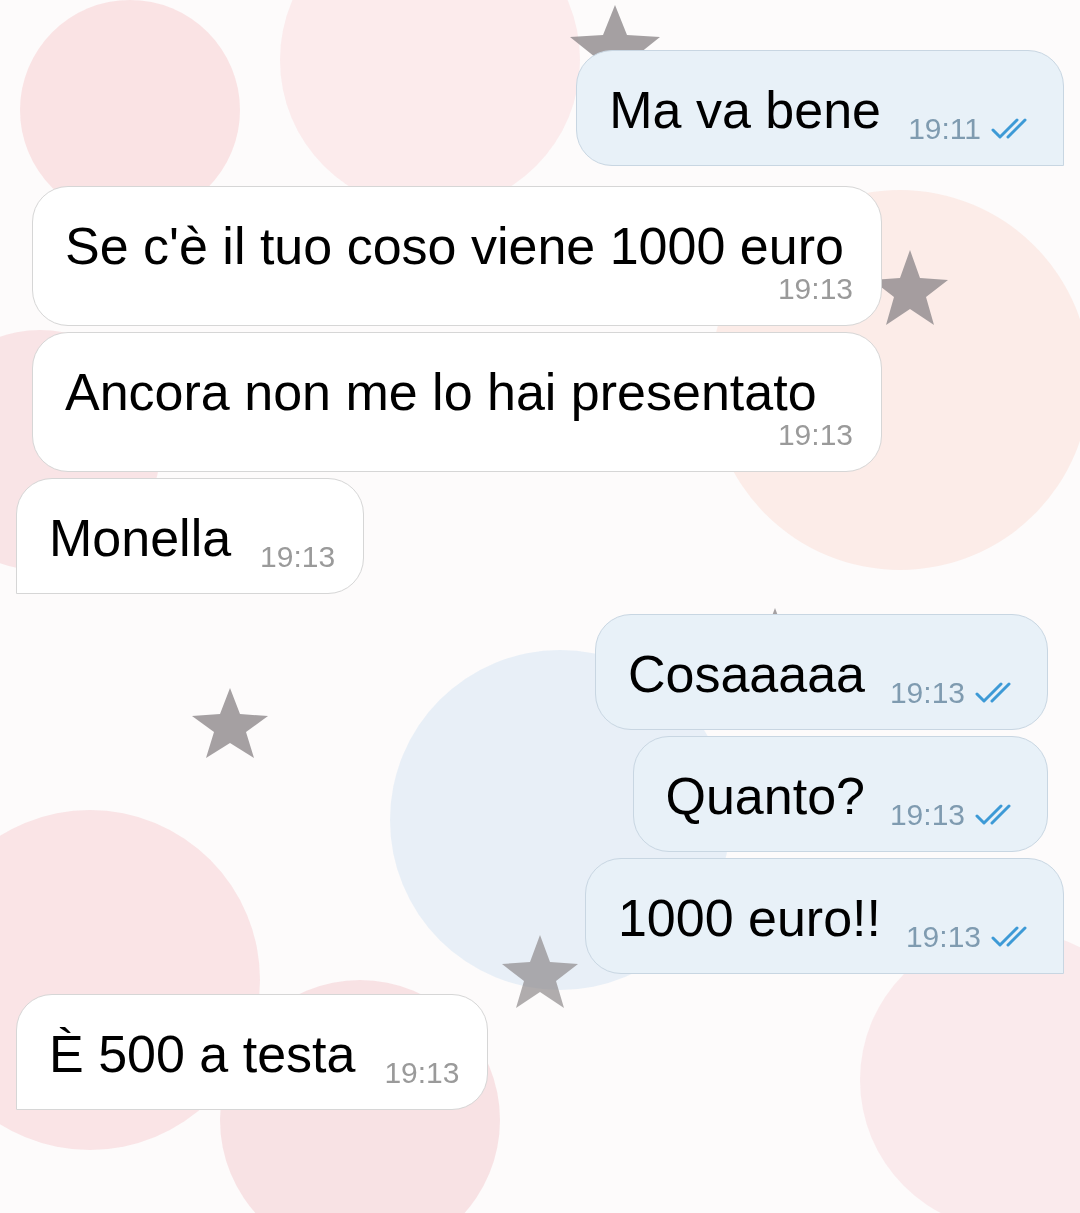 The image size is (1080, 1213). Describe the element at coordinates (749, 918) in the screenshot. I see `message-text: 1000 euro!!` at that location.